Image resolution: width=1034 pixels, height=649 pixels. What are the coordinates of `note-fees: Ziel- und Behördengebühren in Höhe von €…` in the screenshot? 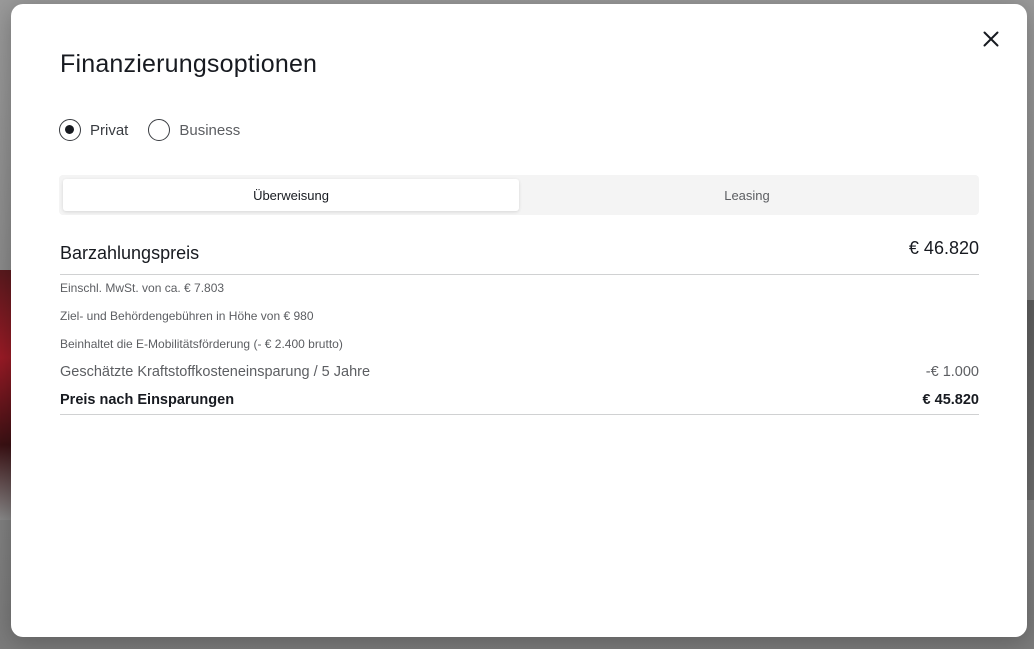 It's located at (187, 316).